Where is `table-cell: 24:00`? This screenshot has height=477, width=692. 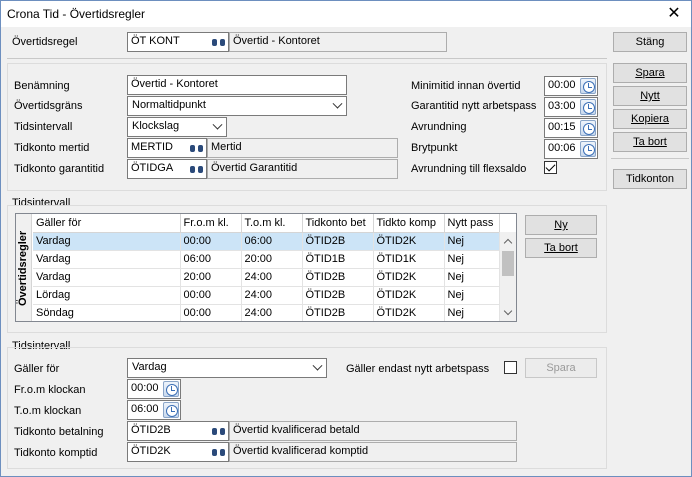
table-cell: 24:00 is located at coordinates (272, 295).